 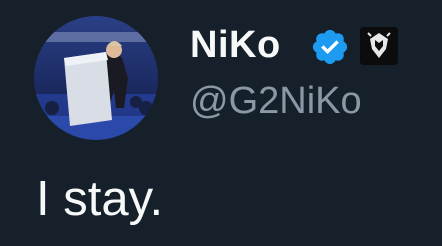 What do you see at coordinates (100, 199) in the screenshot?
I see `tweet-text: I stay.` at bounding box center [100, 199].